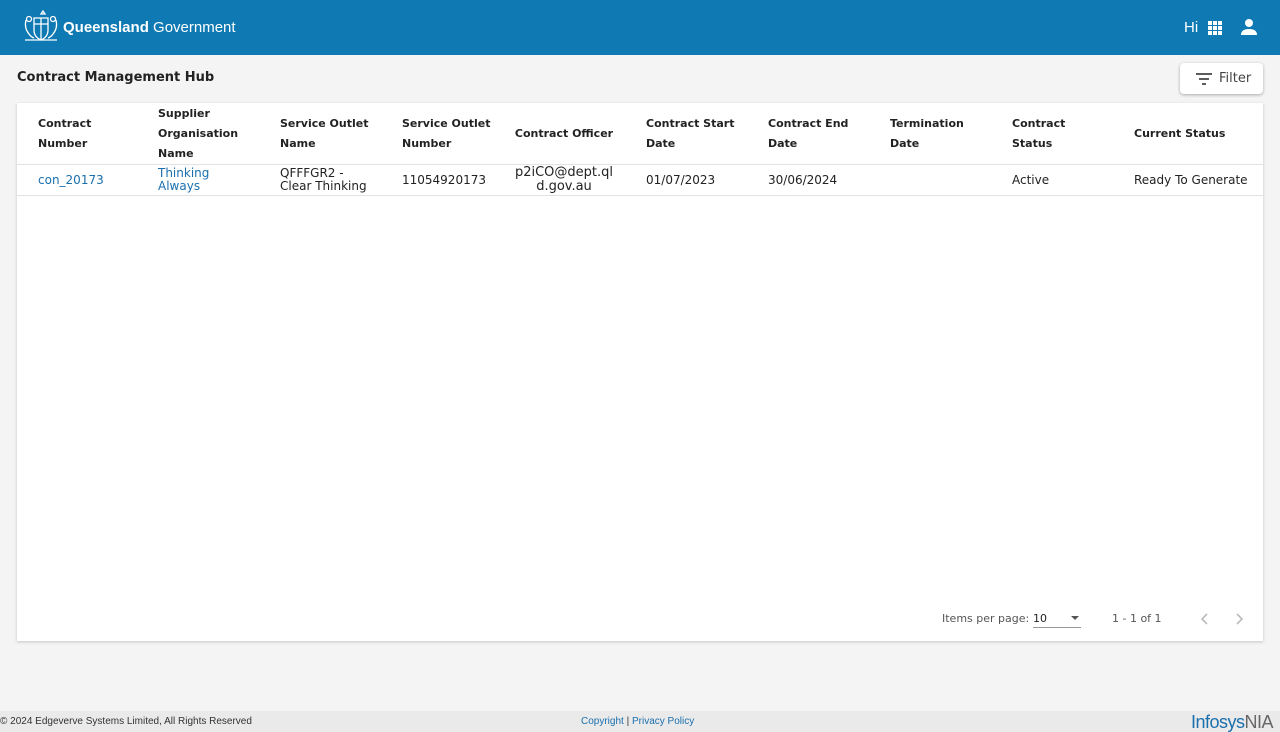 This screenshot has height=732, width=1280. What do you see at coordinates (1215, 28) in the screenshot?
I see `apps-grid-icon` at bounding box center [1215, 28].